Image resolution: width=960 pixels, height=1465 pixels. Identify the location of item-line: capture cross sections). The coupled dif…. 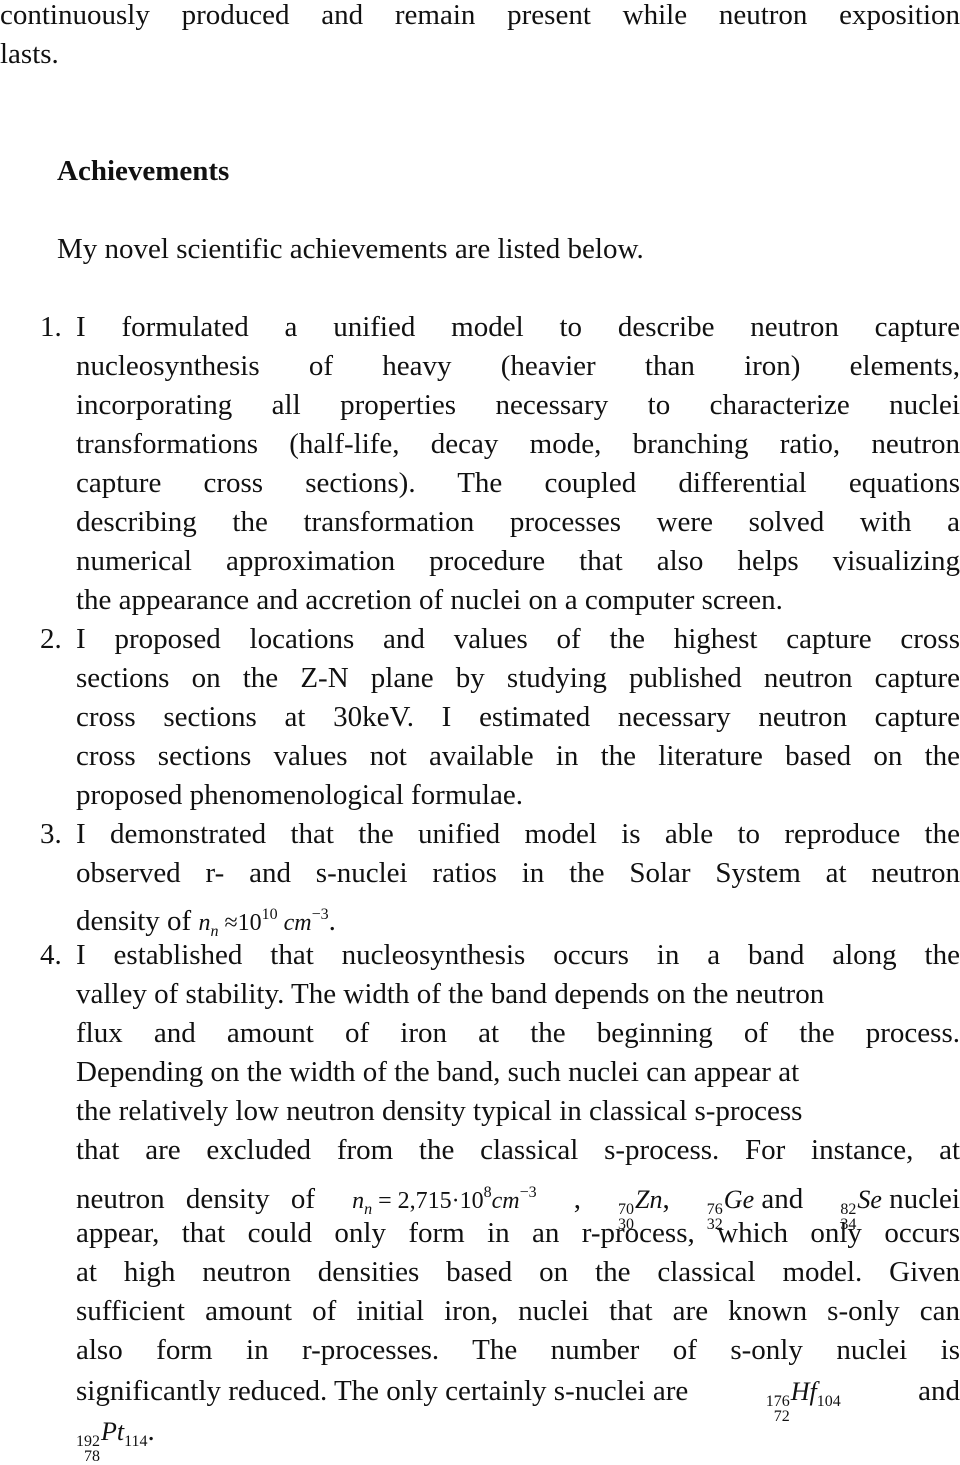
(518, 483).